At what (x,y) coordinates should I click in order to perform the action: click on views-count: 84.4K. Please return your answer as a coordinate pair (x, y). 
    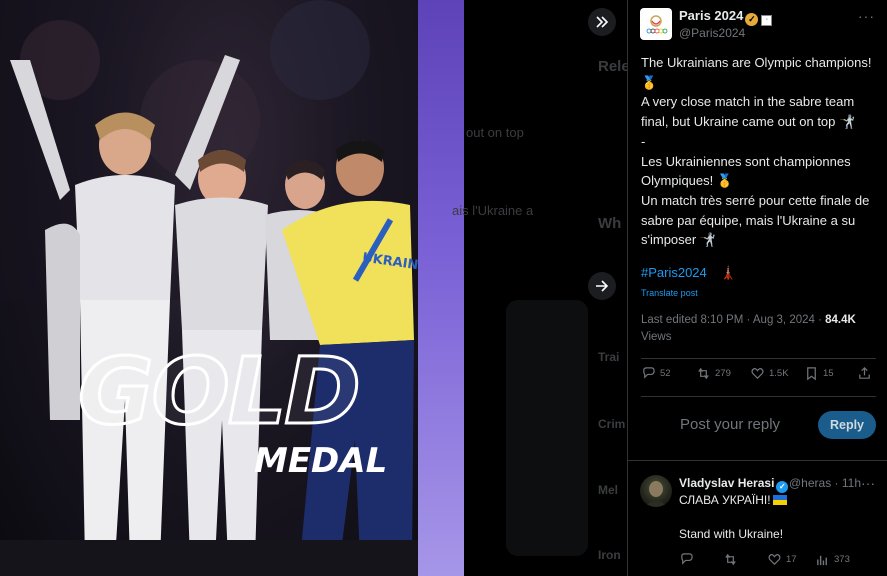
    Looking at the image, I should click on (840, 320).